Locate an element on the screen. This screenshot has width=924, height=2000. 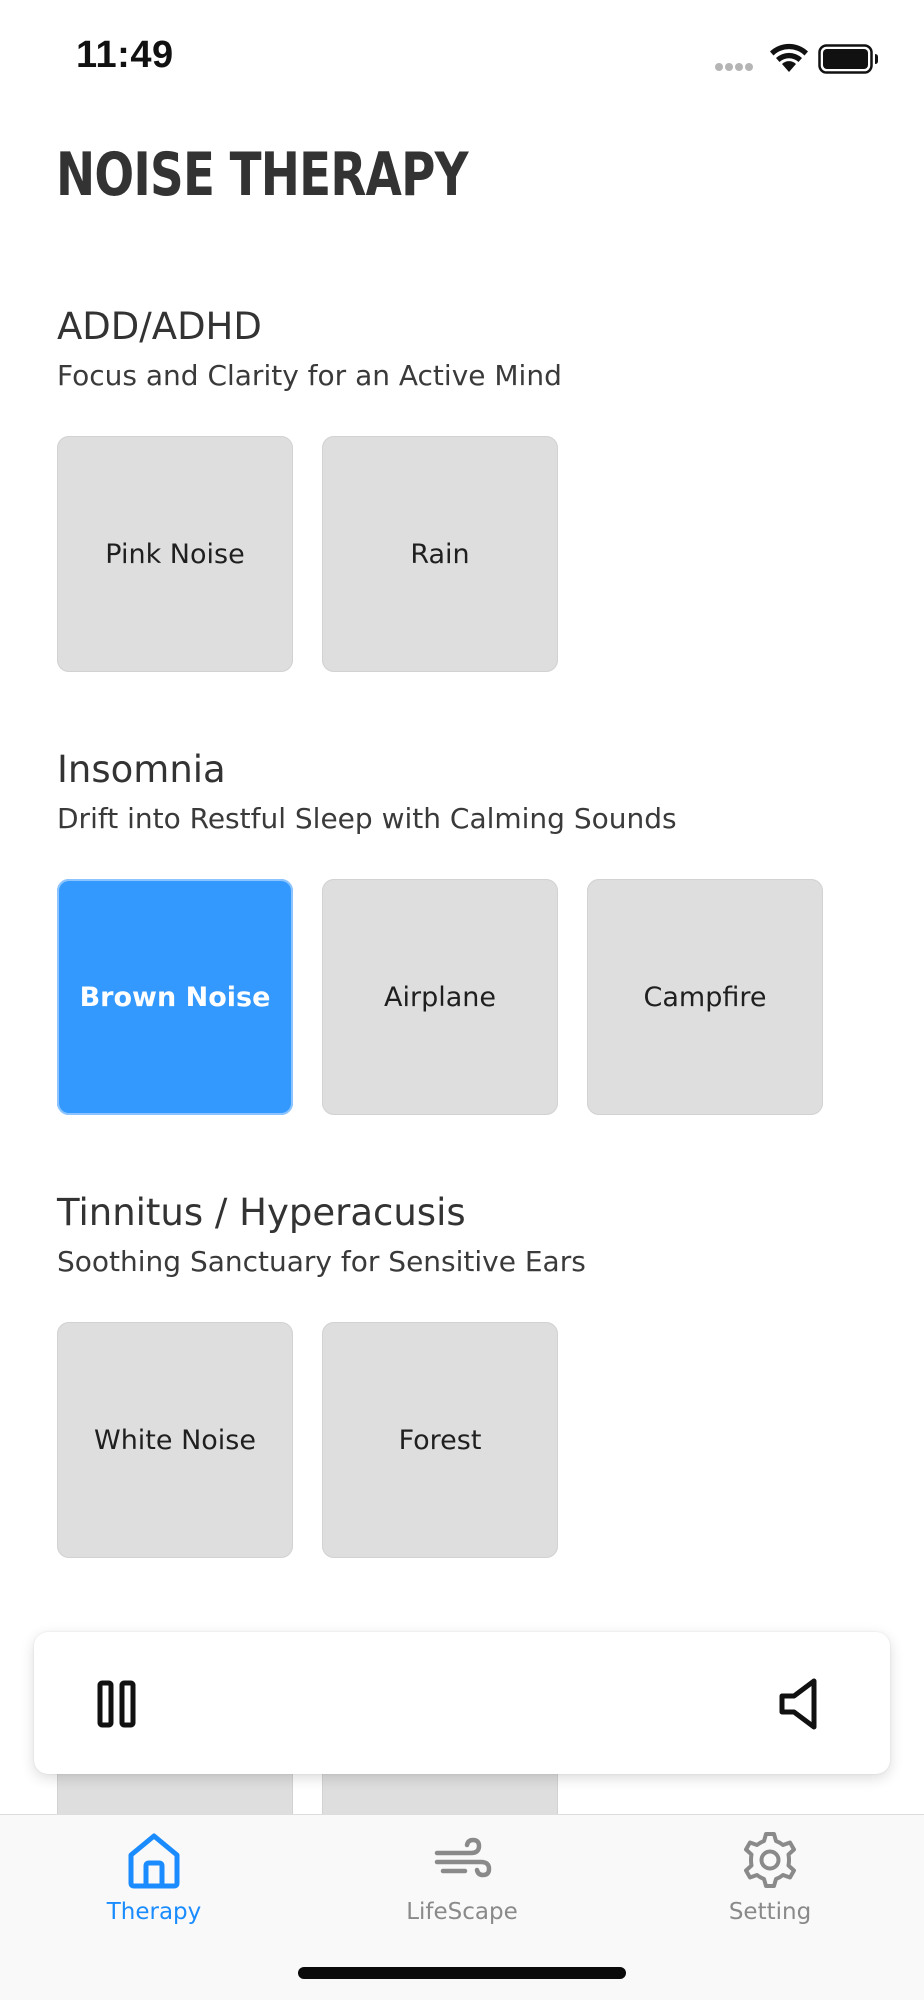
sound-card-label: White Noise is located at coordinates (175, 1440).